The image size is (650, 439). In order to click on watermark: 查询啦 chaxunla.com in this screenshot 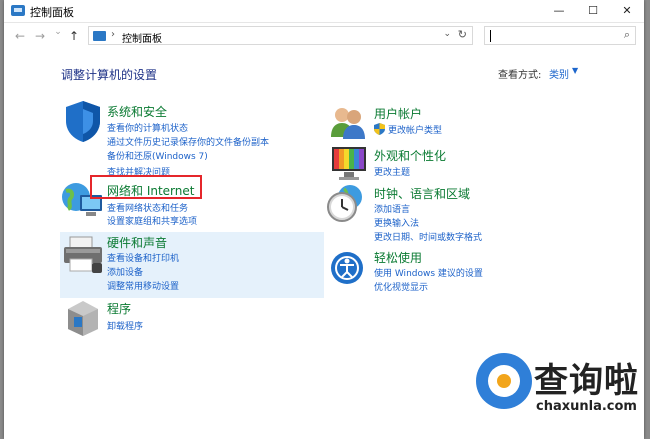, I will do `click(559, 394)`.